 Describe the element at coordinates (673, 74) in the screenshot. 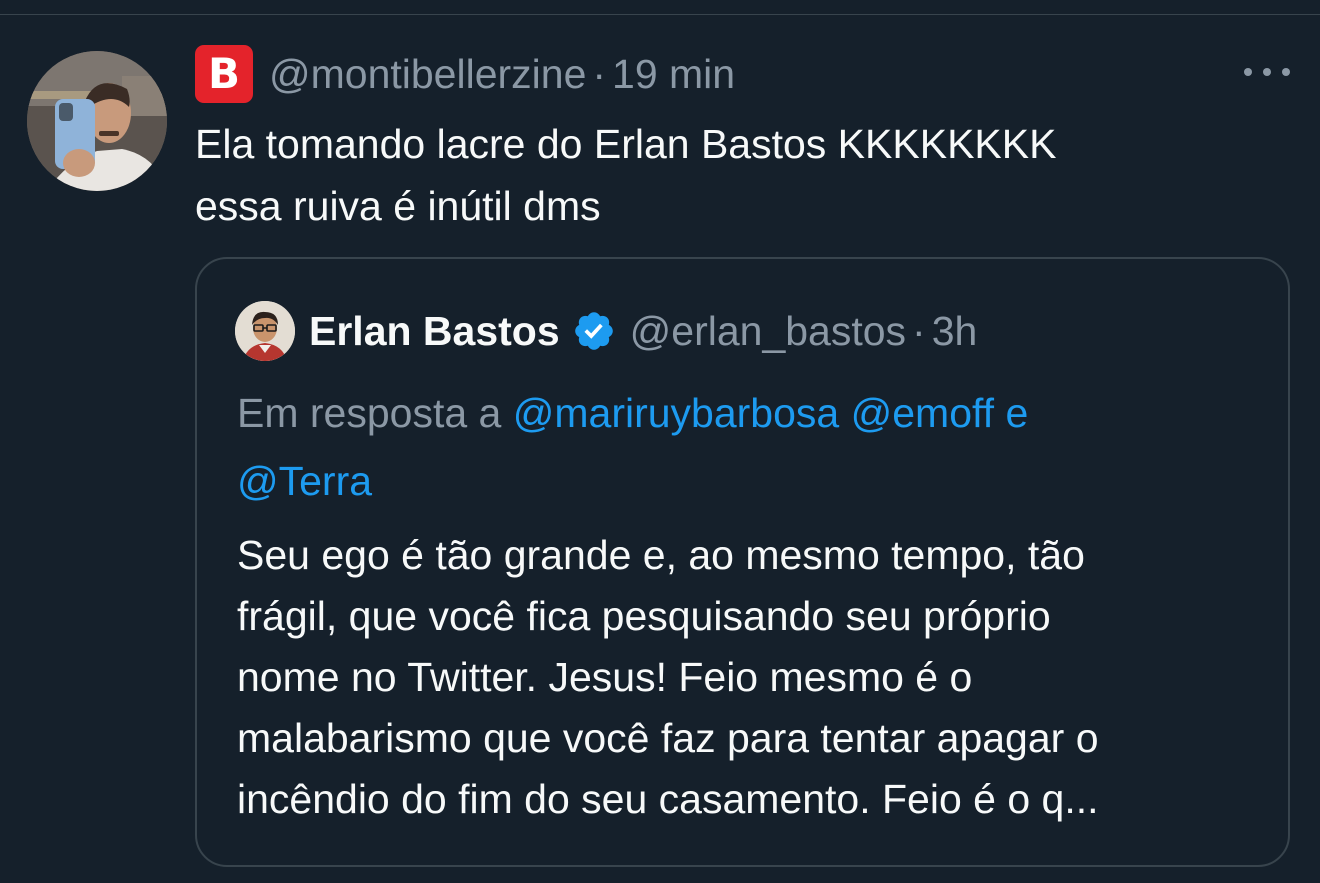

I see `tweet-timestamp: 19 min` at that location.